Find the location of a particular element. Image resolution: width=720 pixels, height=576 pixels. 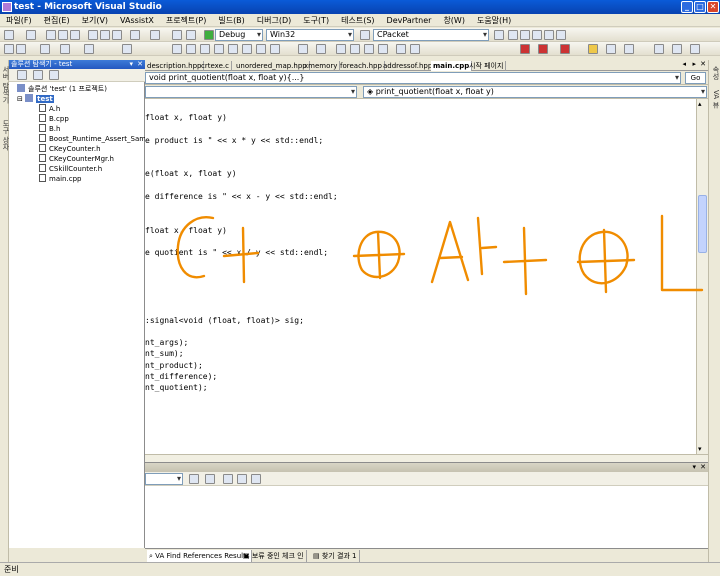

tab-scroll-left-icon: ◂ is located at coordinates (684, 64).